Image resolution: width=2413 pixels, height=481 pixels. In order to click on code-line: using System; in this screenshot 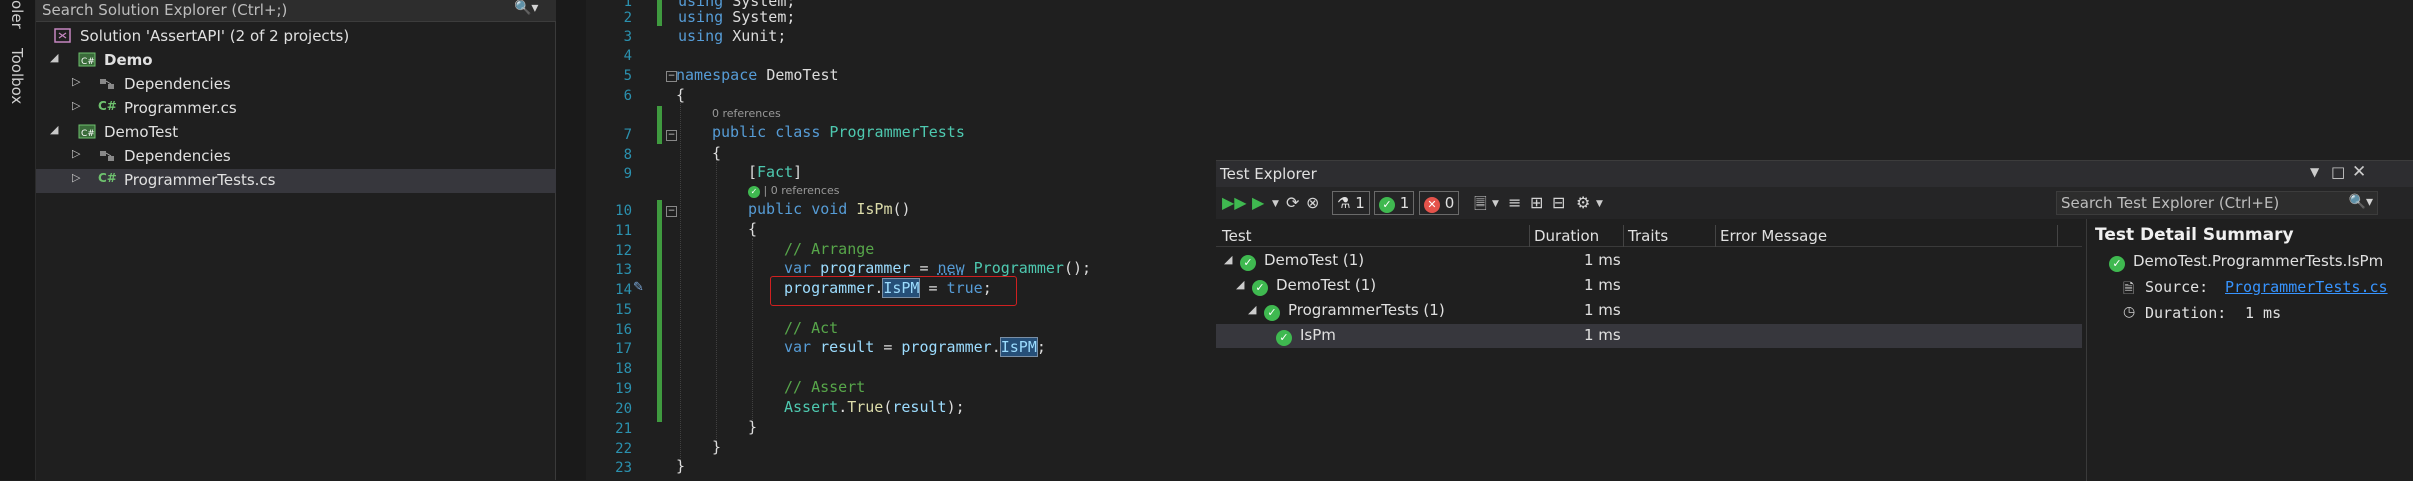, I will do `click(737, 17)`.